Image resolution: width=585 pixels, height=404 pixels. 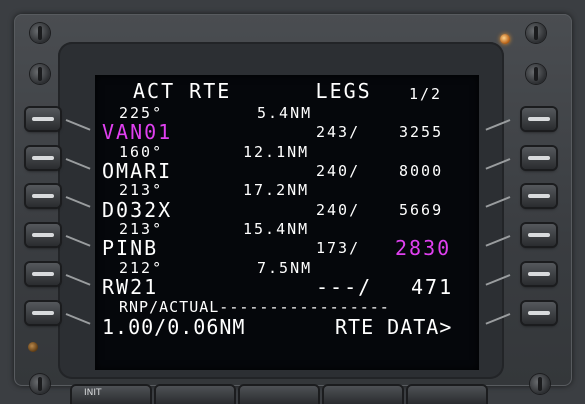 I want to click on lsk-3l-button, so click(x=43, y=196).